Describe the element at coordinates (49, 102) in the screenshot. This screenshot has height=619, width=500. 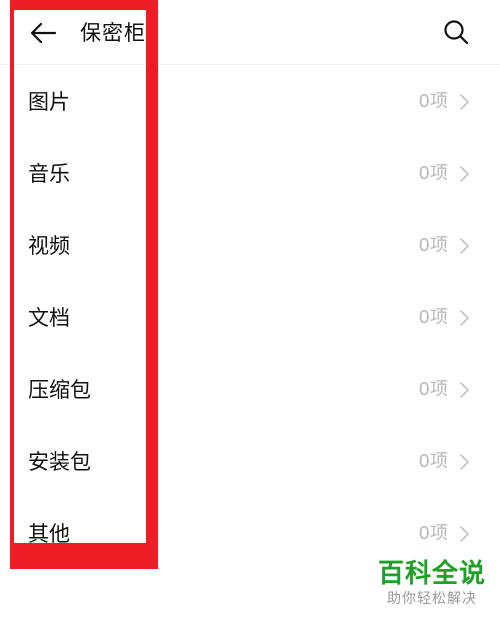
I see `list-item-label: 图片` at that location.